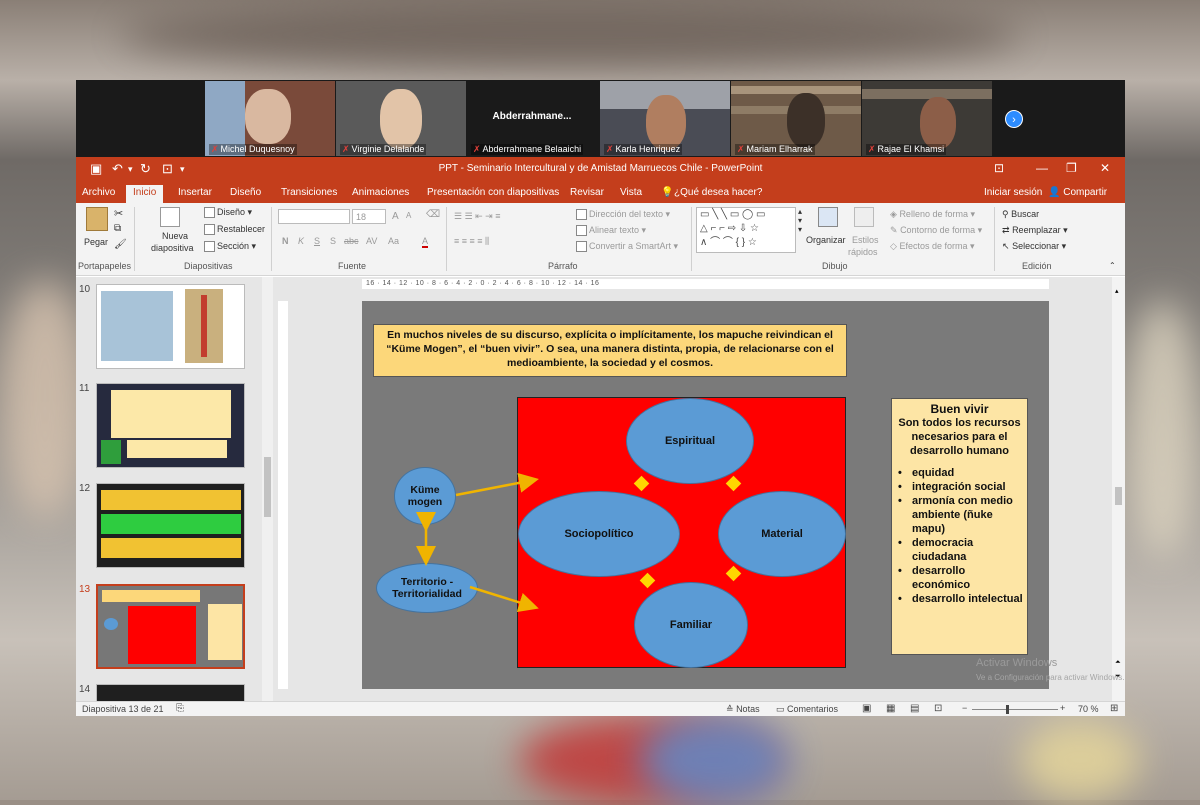 The height and width of the screenshot is (805, 1200). What do you see at coordinates (782, 534) in the screenshot?
I see `oval-material: Material` at bounding box center [782, 534].